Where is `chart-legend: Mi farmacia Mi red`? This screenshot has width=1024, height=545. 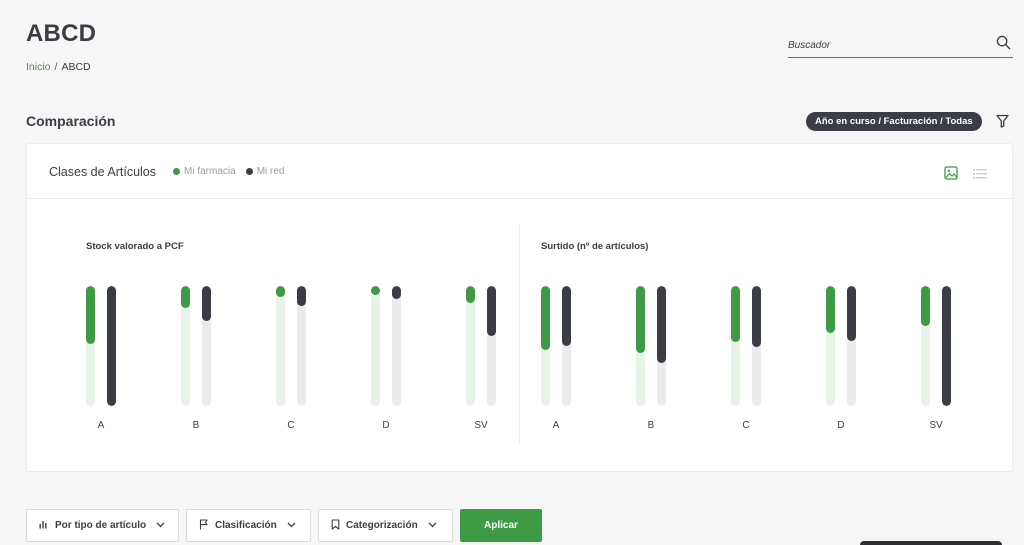
chart-legend: Mi farmacia Mi red is located at coordinates (228, 171).